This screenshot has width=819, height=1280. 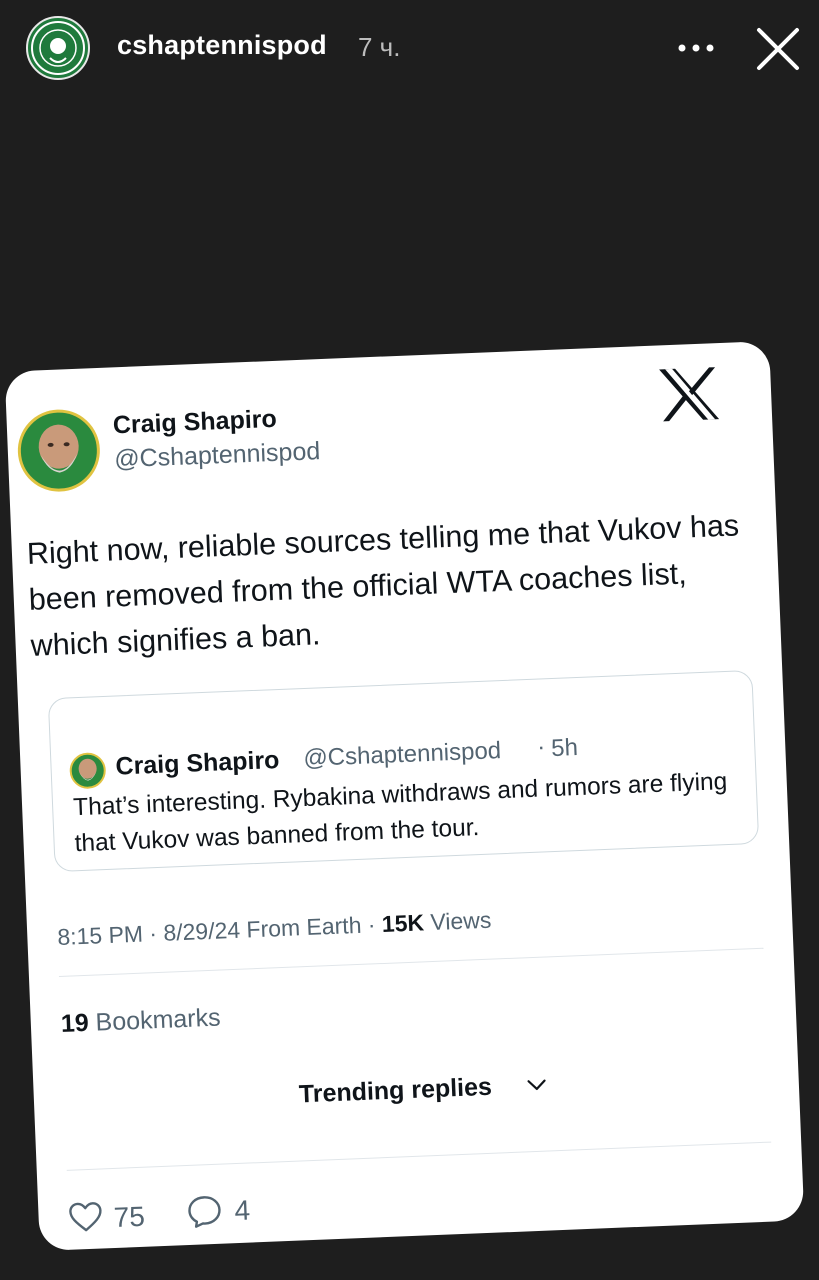 I want to click on tweet-source: From Earth, so click(x=300, y=927).